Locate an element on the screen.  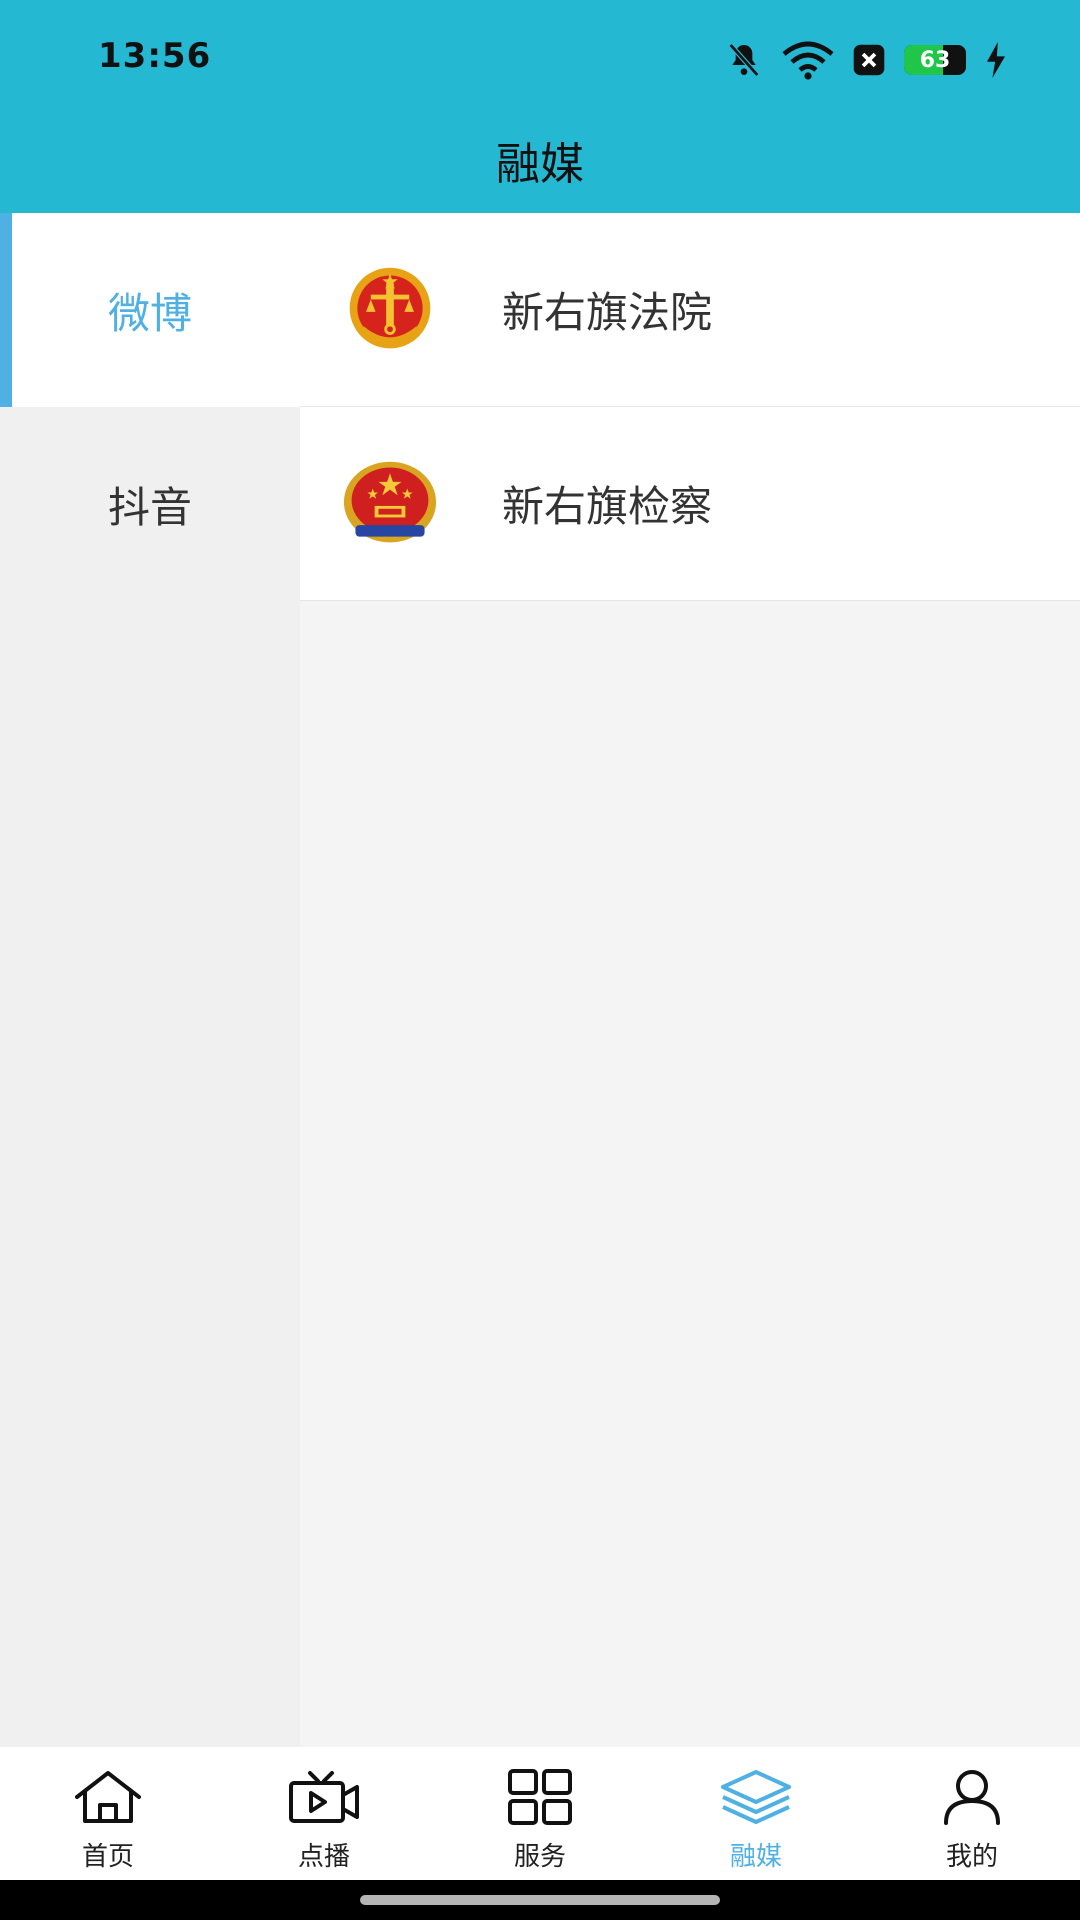
sidebar-item-weibo: 微博 is located at coordinates (150, 310).